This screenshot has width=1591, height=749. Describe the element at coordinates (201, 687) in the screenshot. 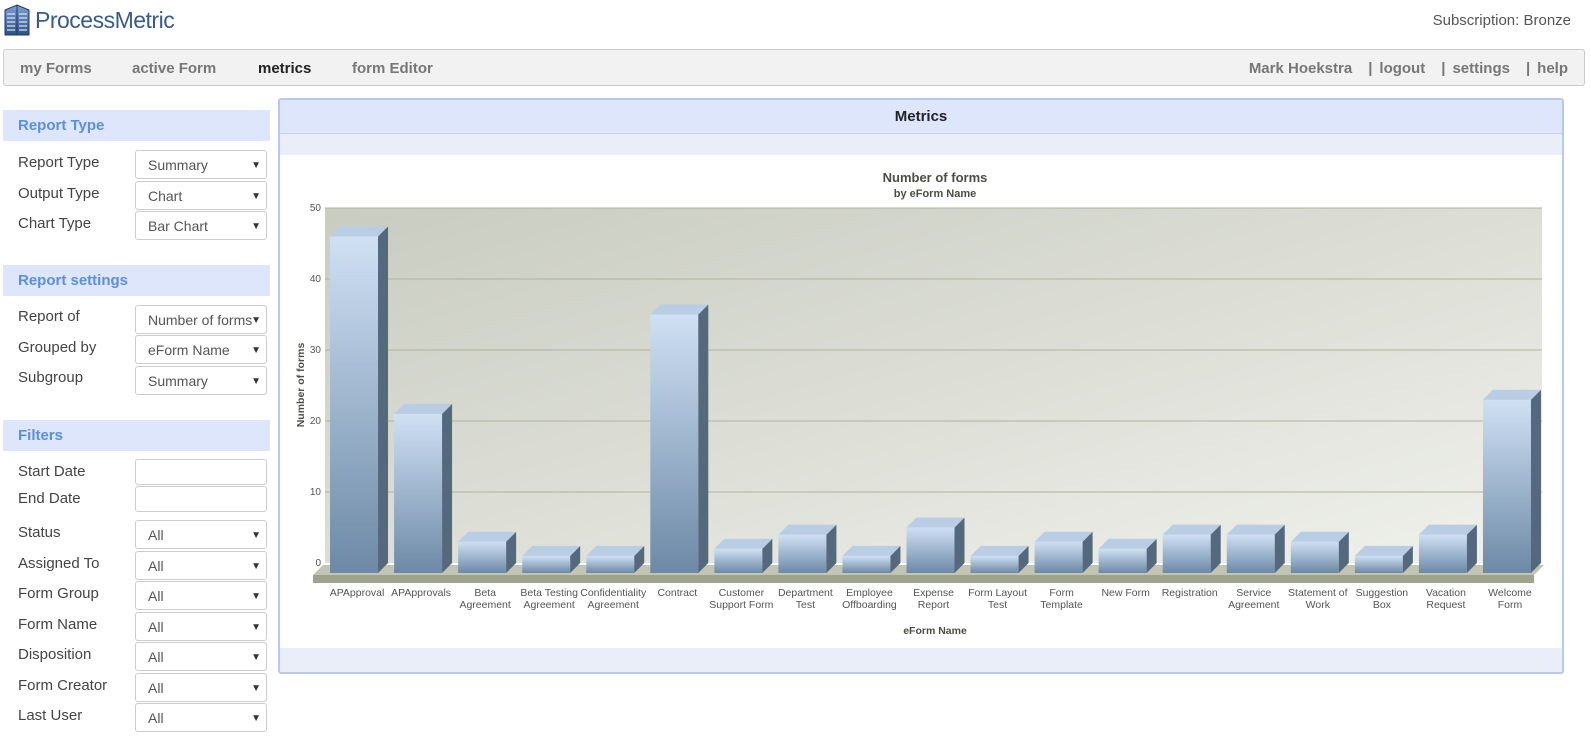

I see `form-creator-select: All ▼` at that location.